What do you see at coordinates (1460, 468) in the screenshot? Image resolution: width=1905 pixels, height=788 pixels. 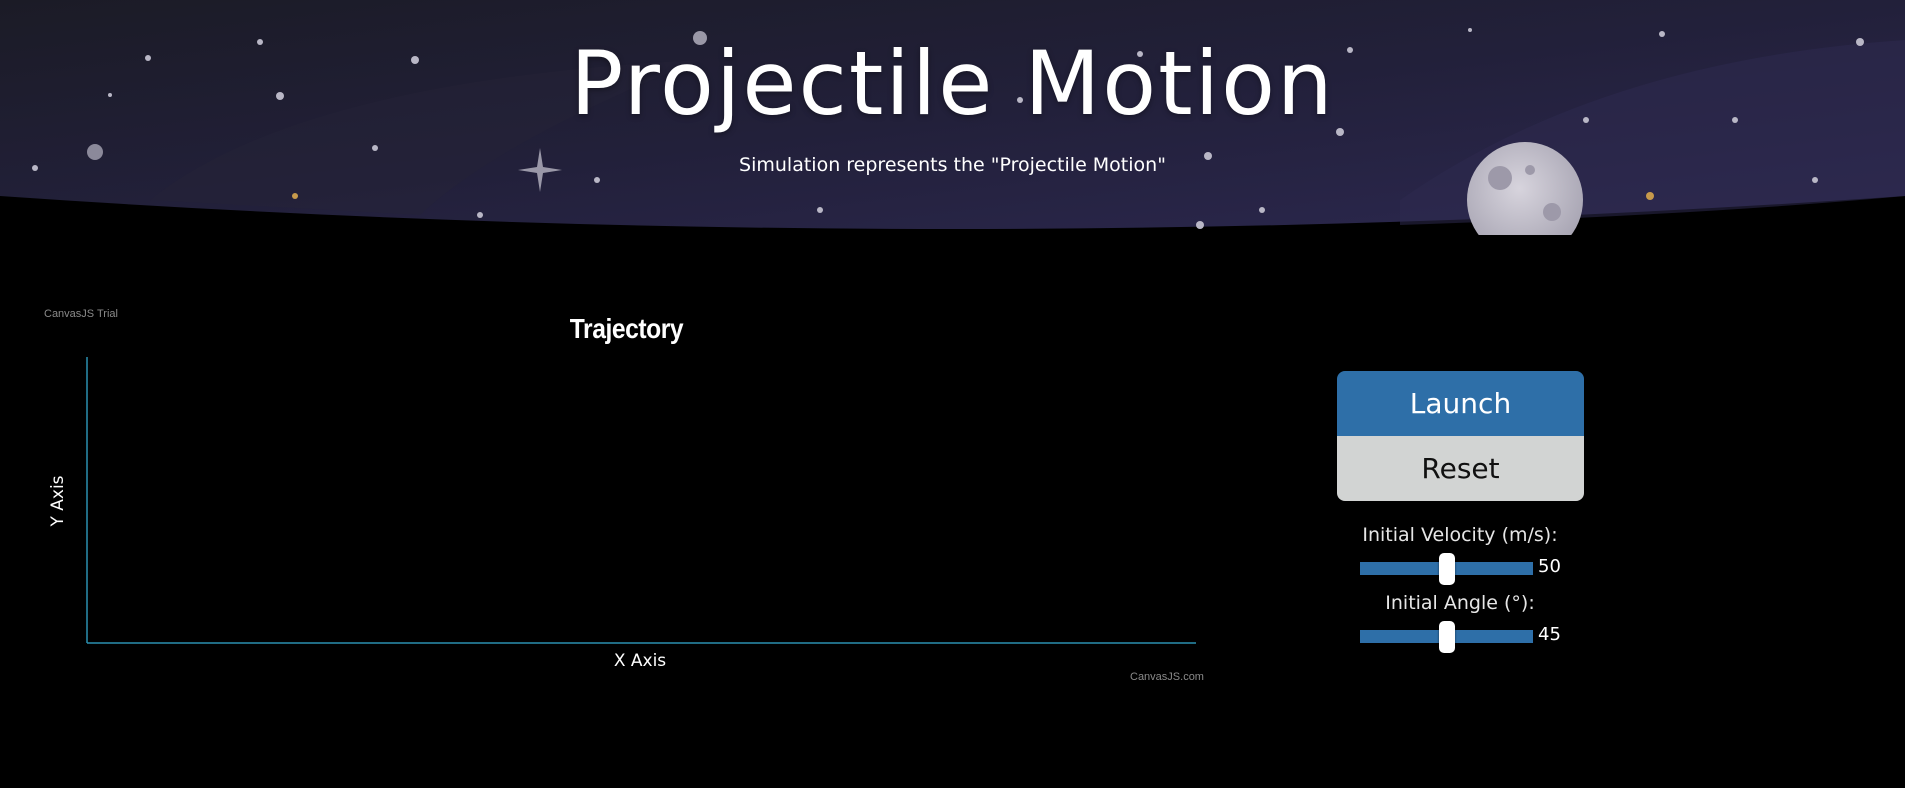 I see `reset-button: Reset` at bounding box center [1460, 468].